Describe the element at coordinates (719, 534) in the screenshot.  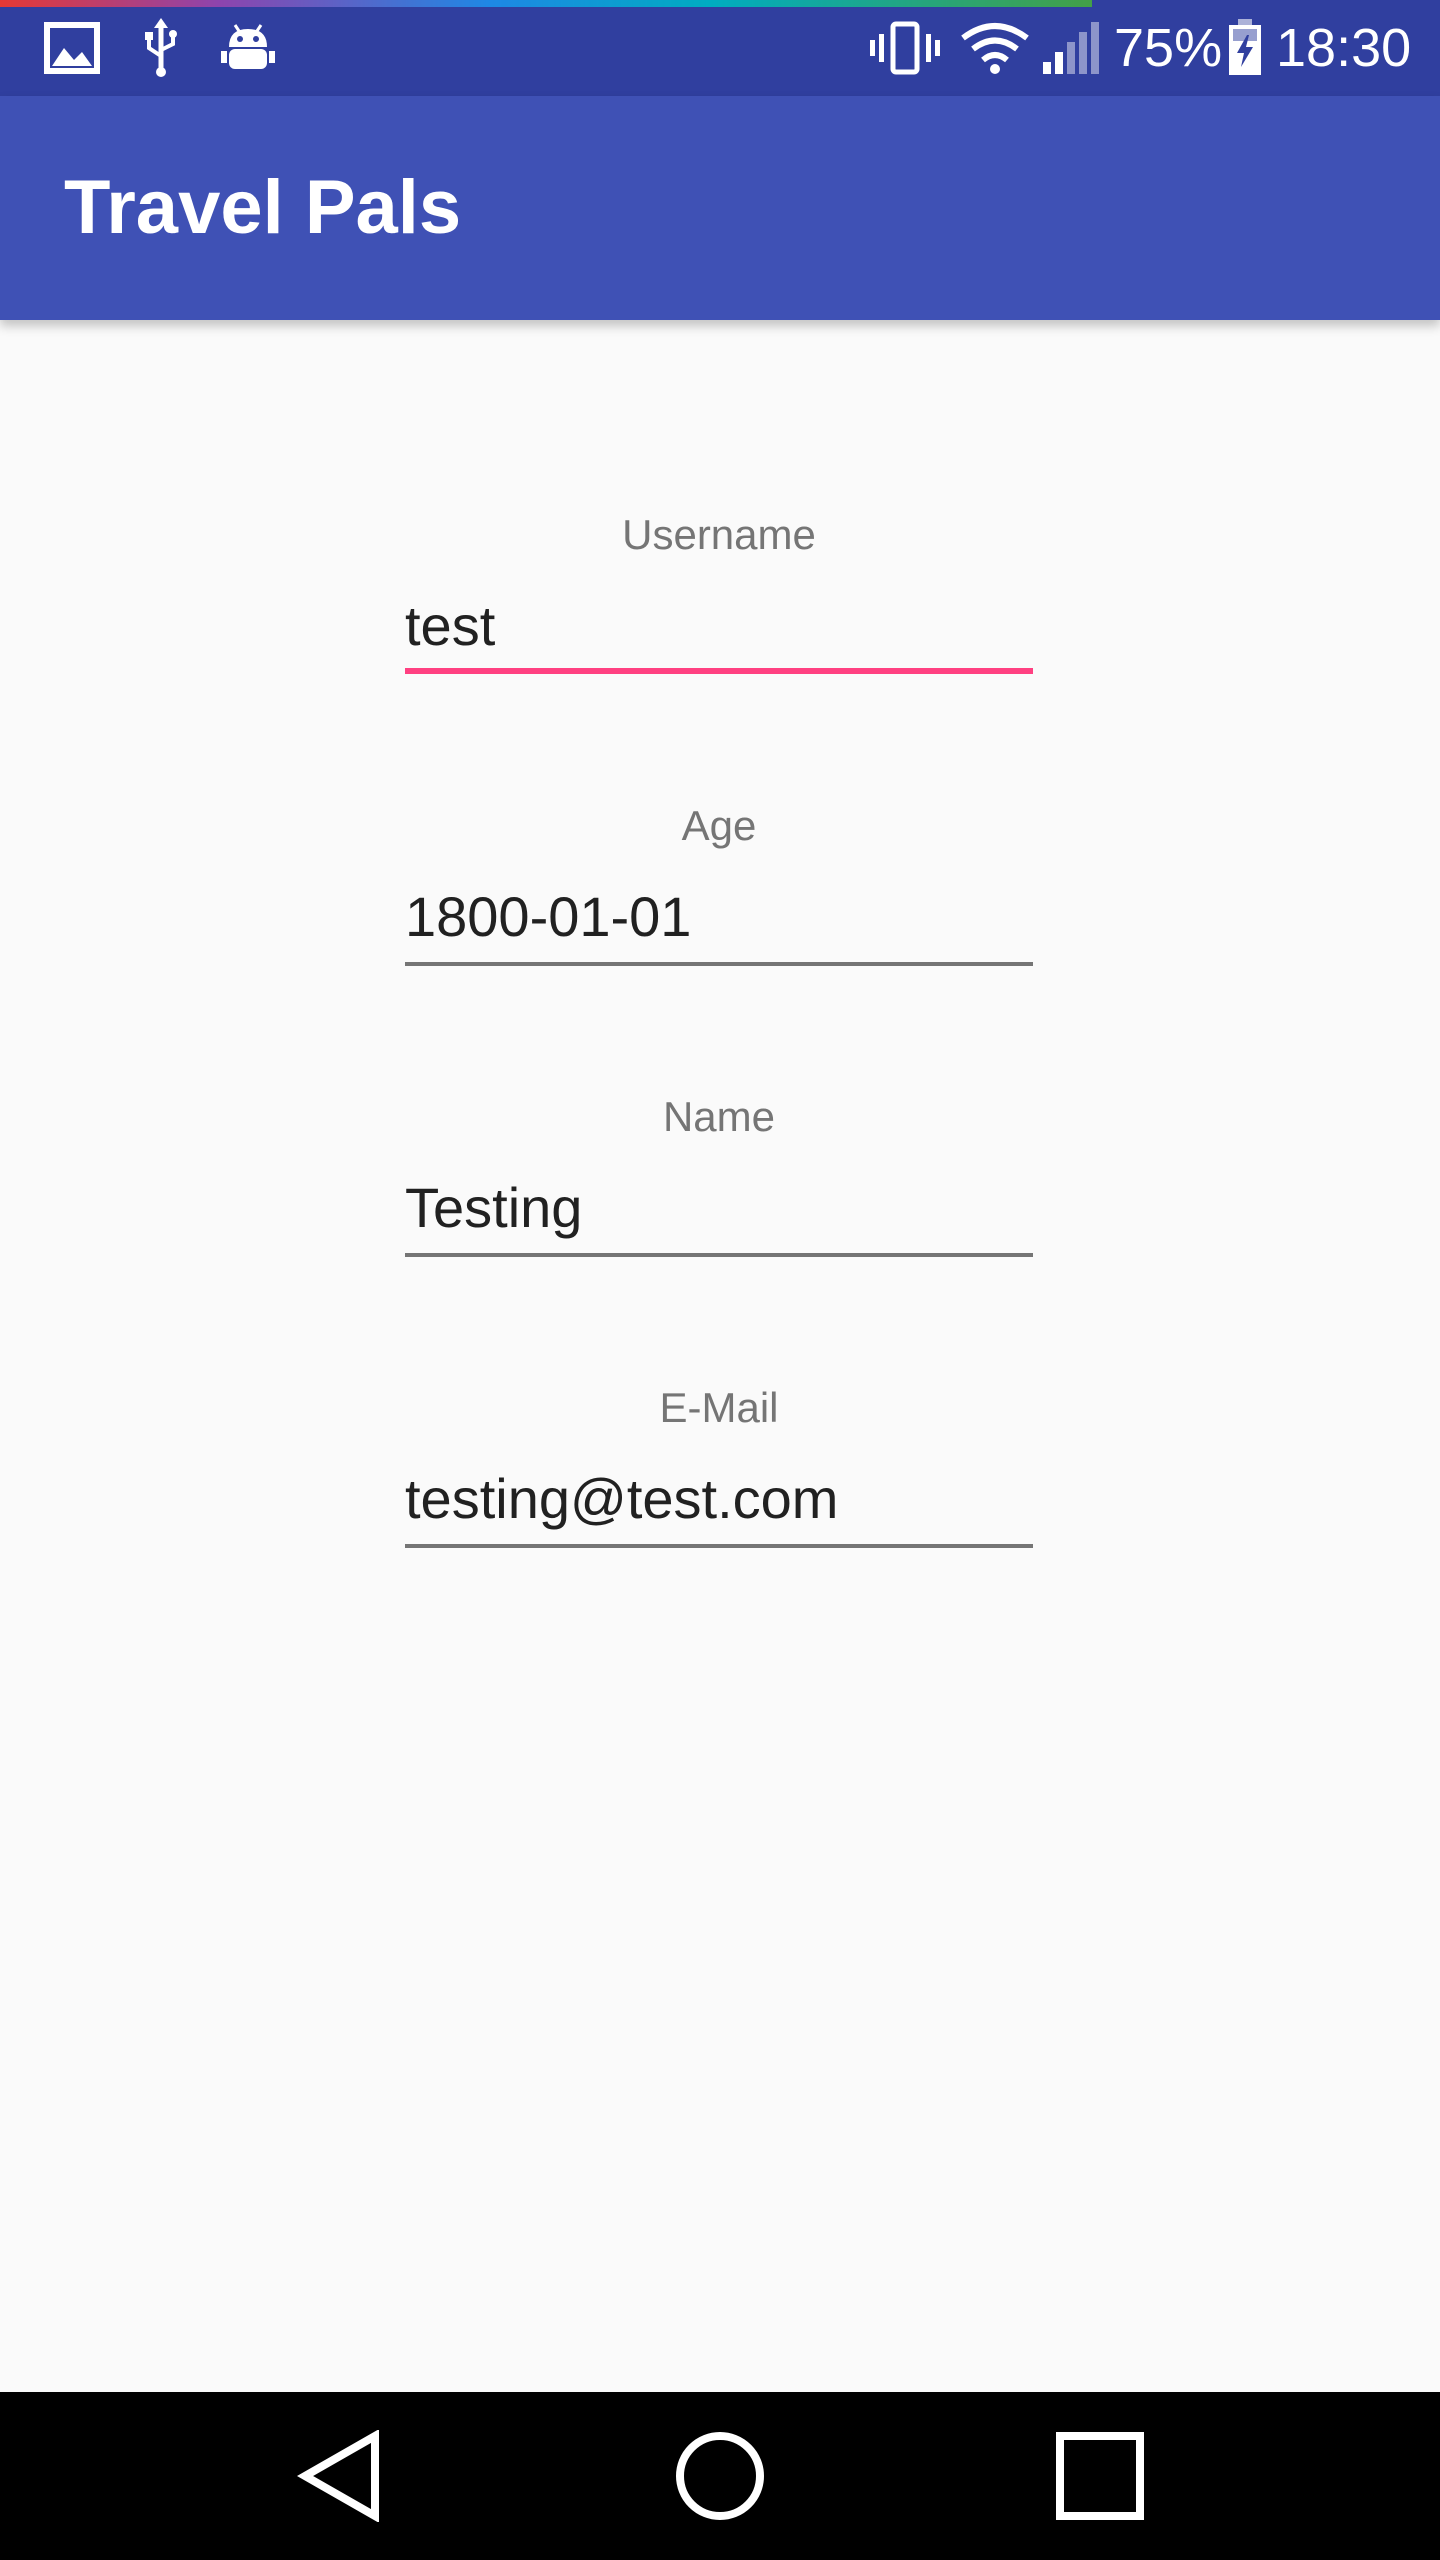
I see `username-label: Username` at that location.